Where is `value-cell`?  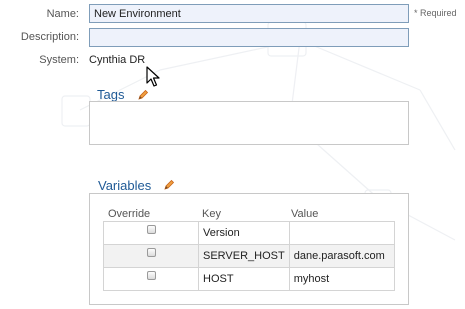 value-cell is located at coordinates (342, 233).